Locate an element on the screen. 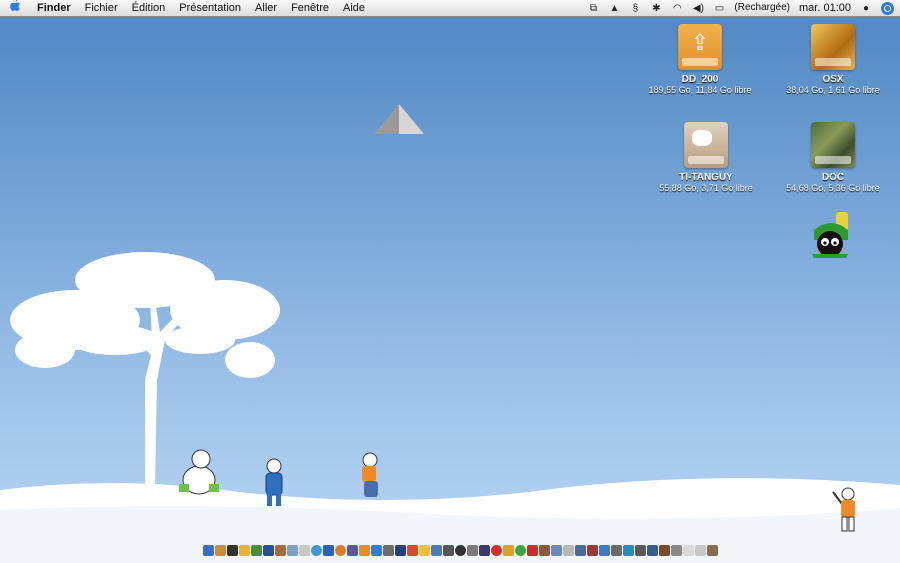 This screenshot has height=563, width=900. drive-name: DOC is located at coordinates (833, 177).